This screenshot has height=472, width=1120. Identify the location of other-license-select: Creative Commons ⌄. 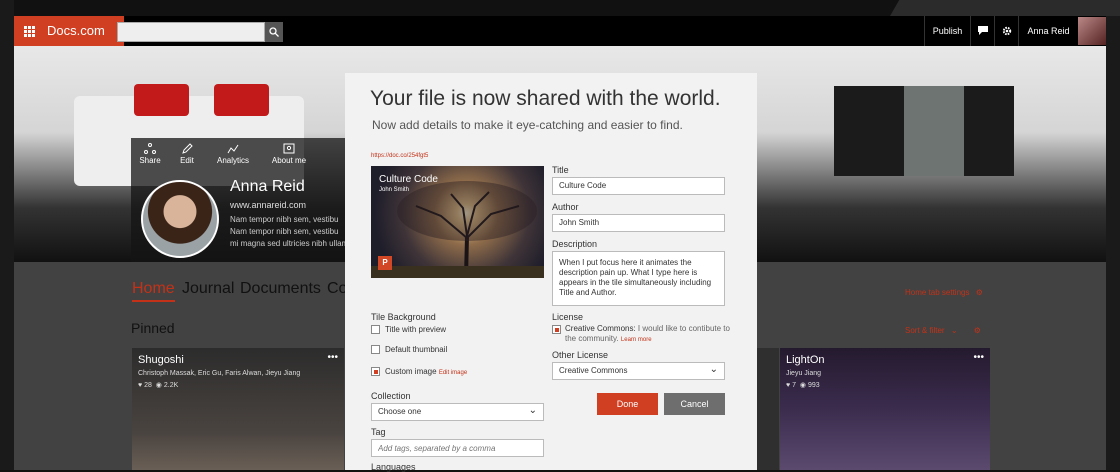
(638, 371).